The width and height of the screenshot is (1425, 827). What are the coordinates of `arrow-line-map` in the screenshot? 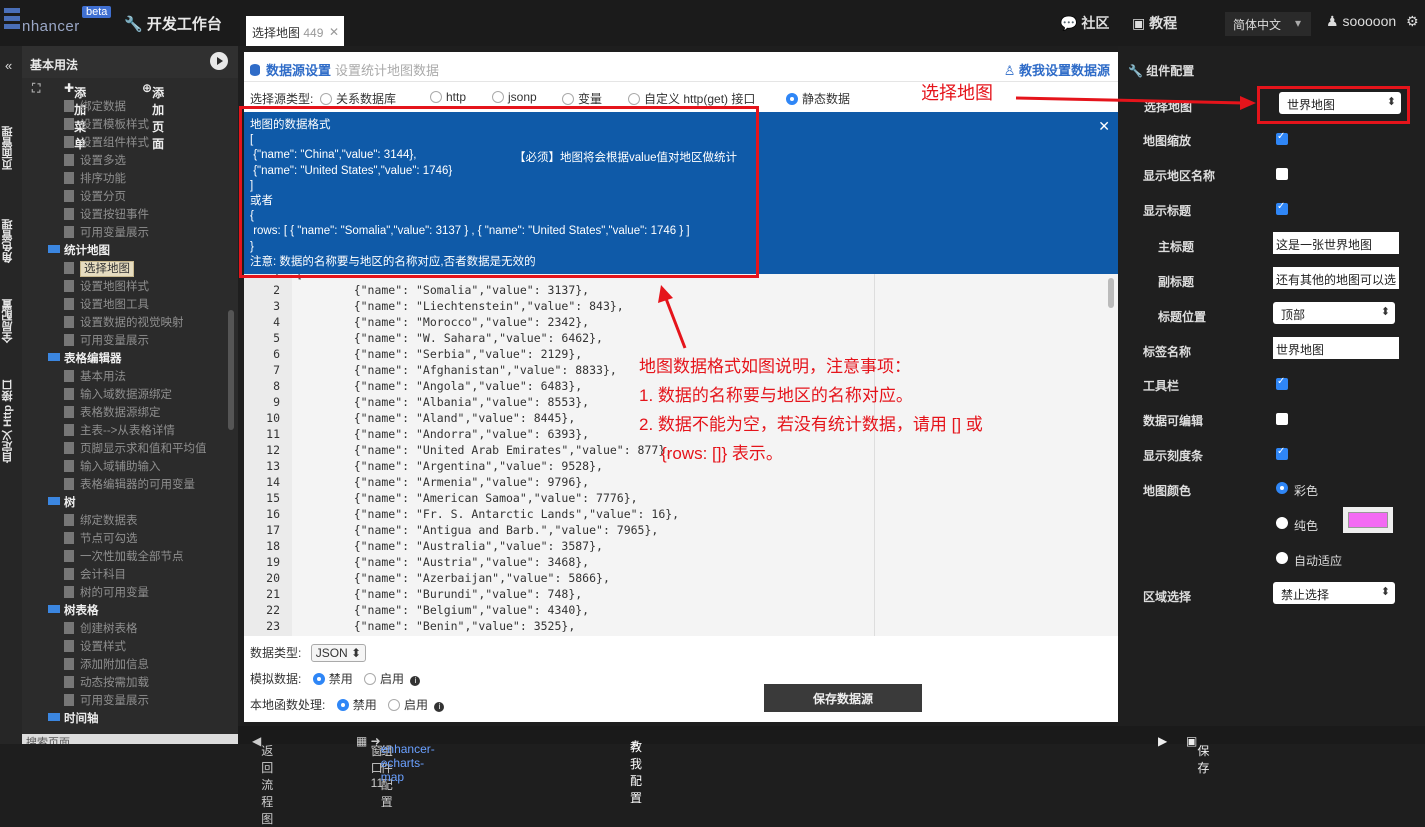 It's located at (1130, 100).